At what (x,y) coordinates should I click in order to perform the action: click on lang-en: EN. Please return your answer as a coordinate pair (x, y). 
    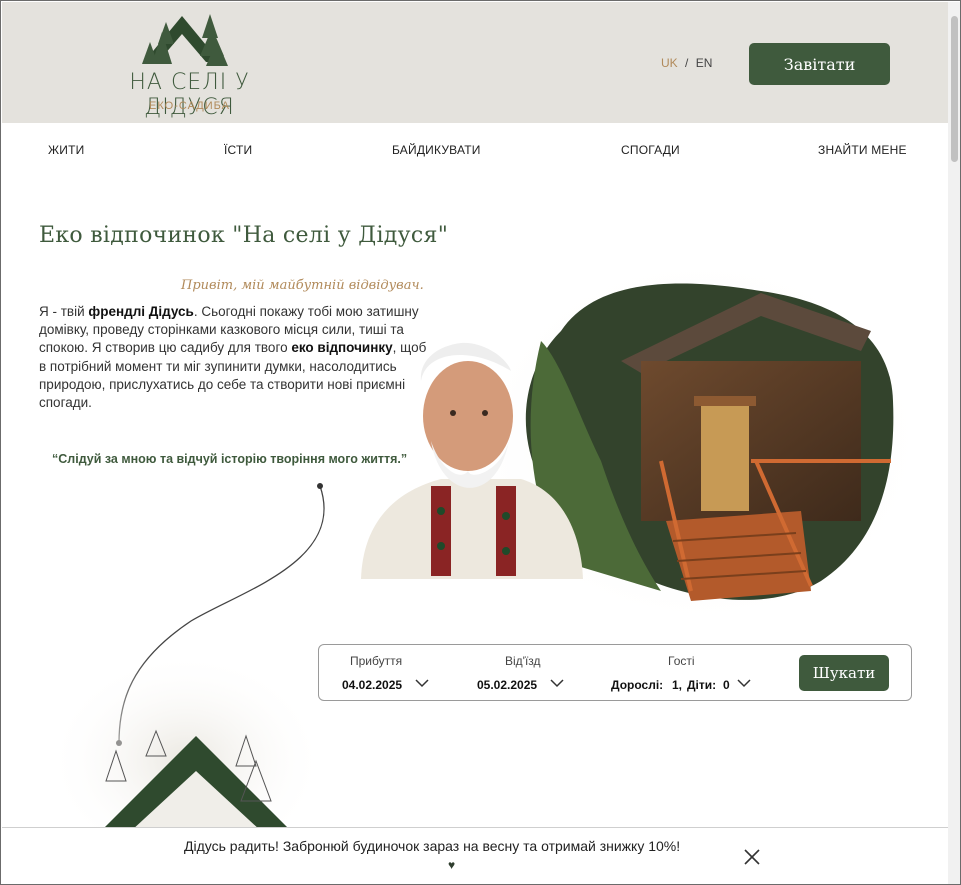
    Looking at the image, I should click on (704, 63).